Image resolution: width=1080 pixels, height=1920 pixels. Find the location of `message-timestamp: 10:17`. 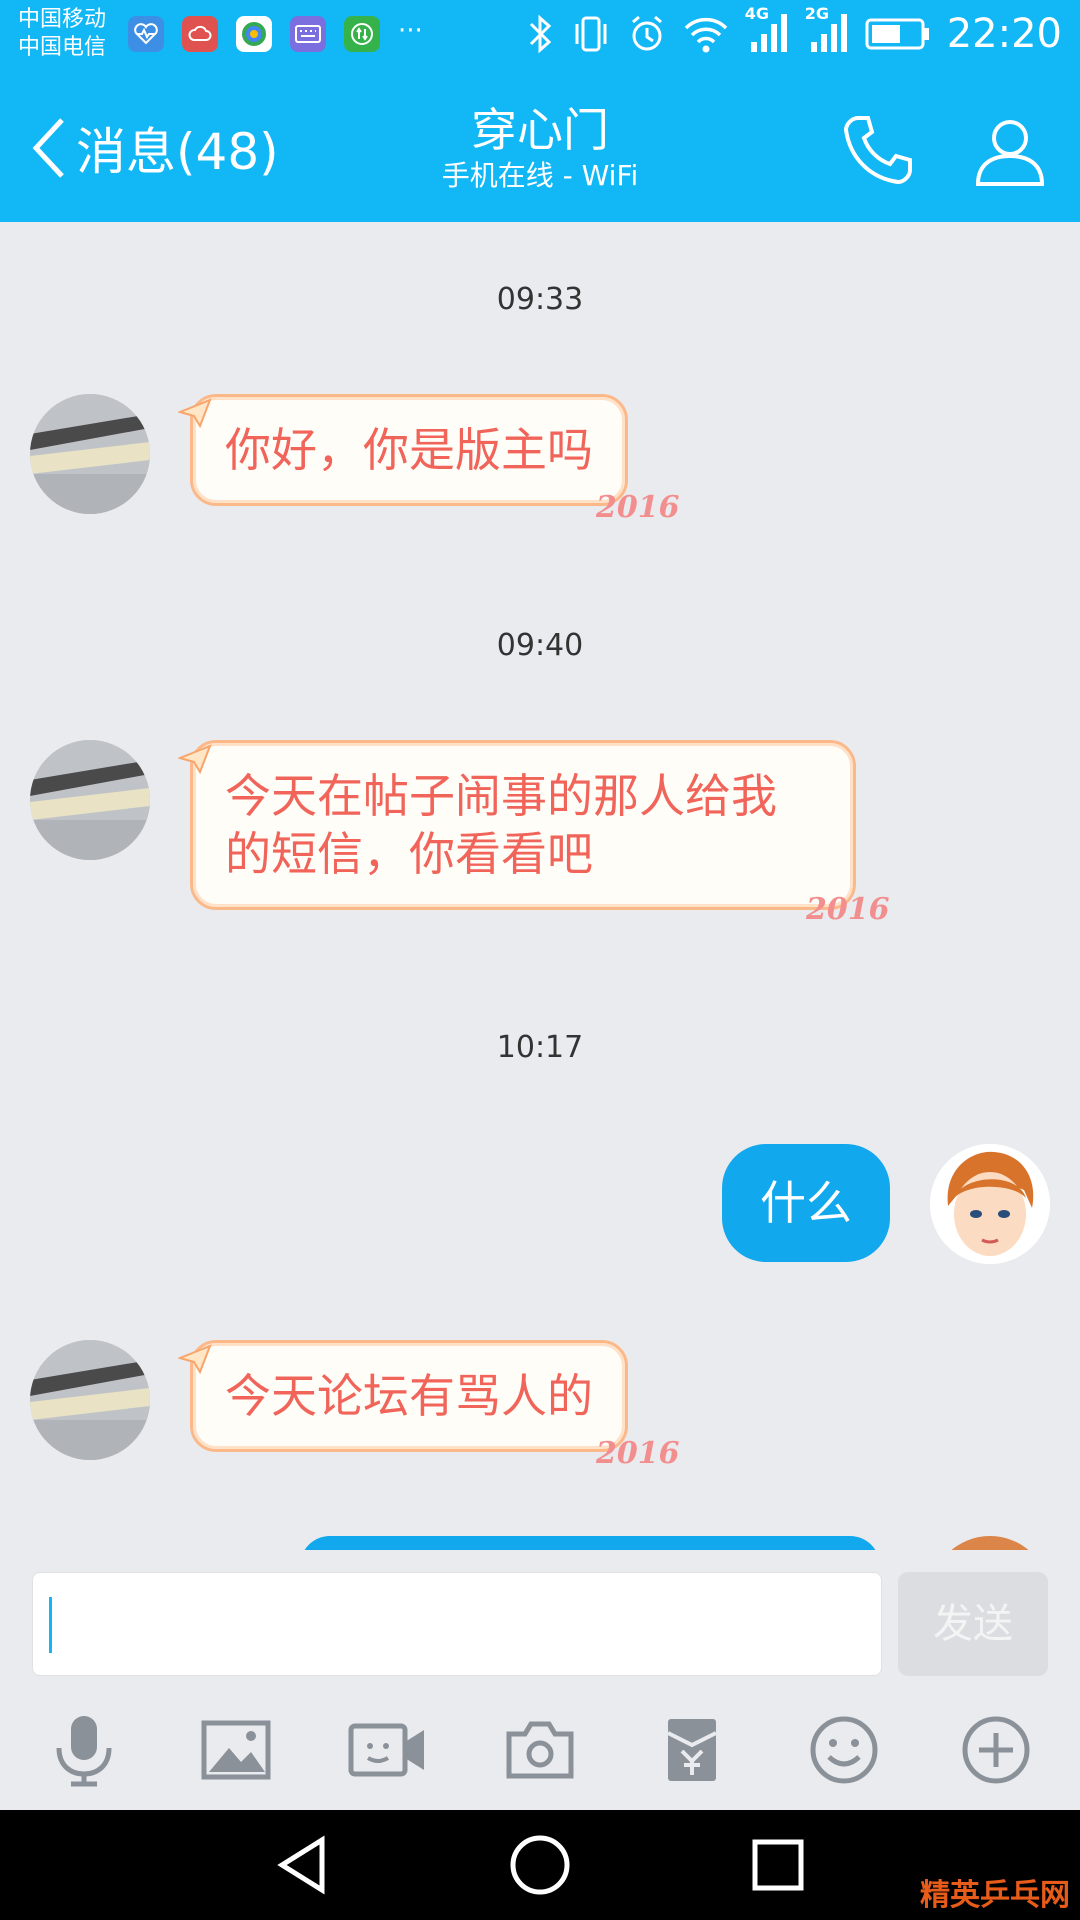

message-timestamp: 10:17 is located at coordinates (540, 1047).